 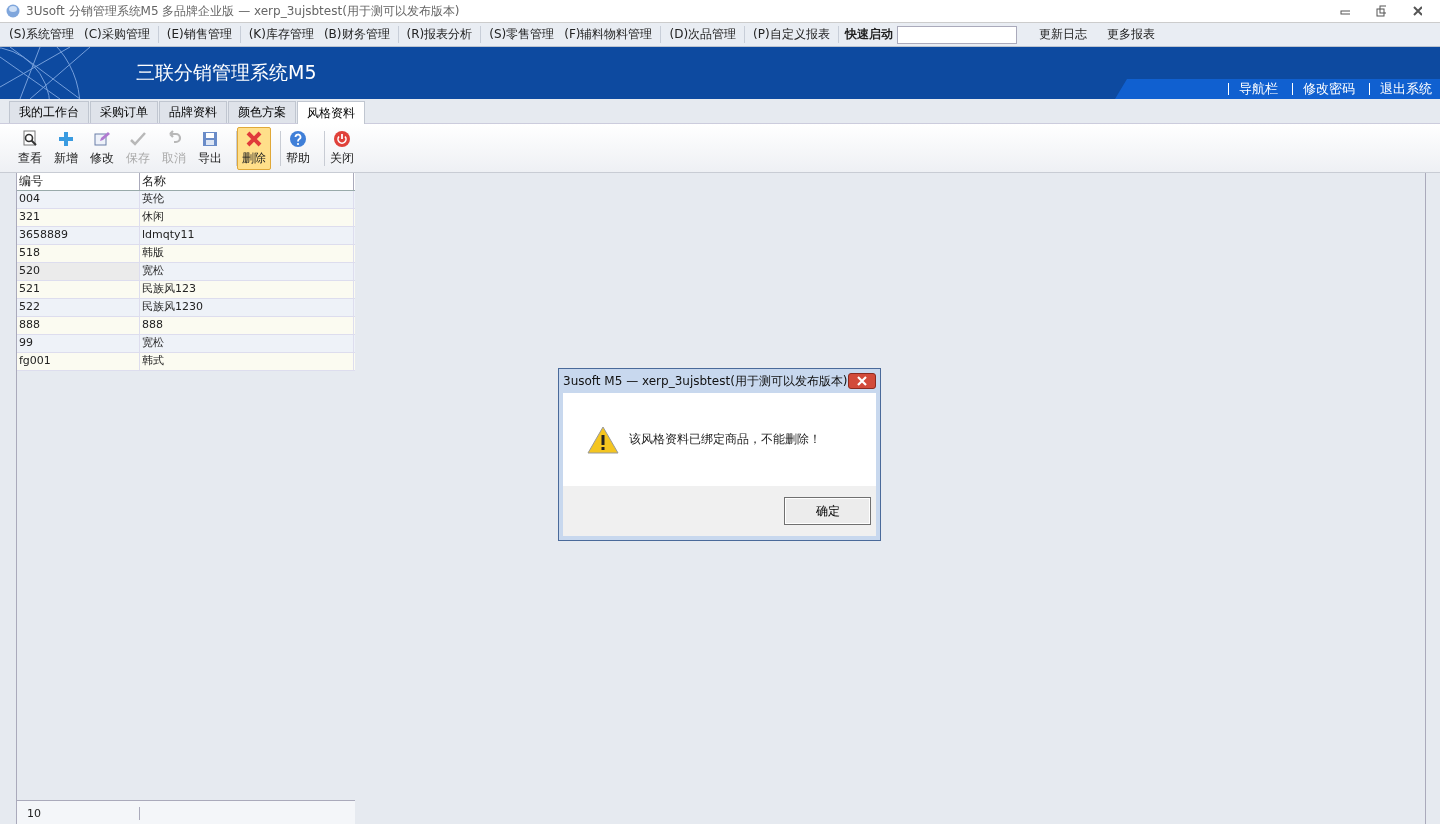 I want to click on table-cell: 休闲, so click(x=247, y=217).